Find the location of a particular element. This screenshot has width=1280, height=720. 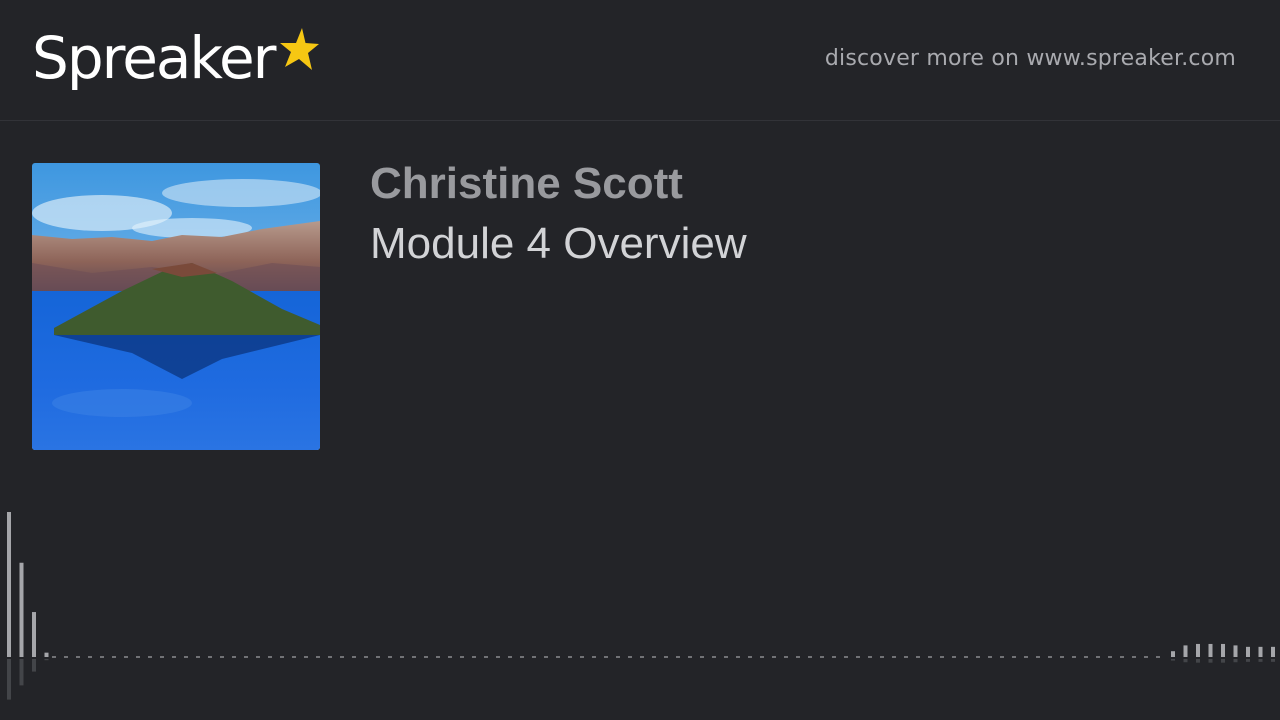

episode-title: Module 4 Overview is located at coordinates (558, 243).